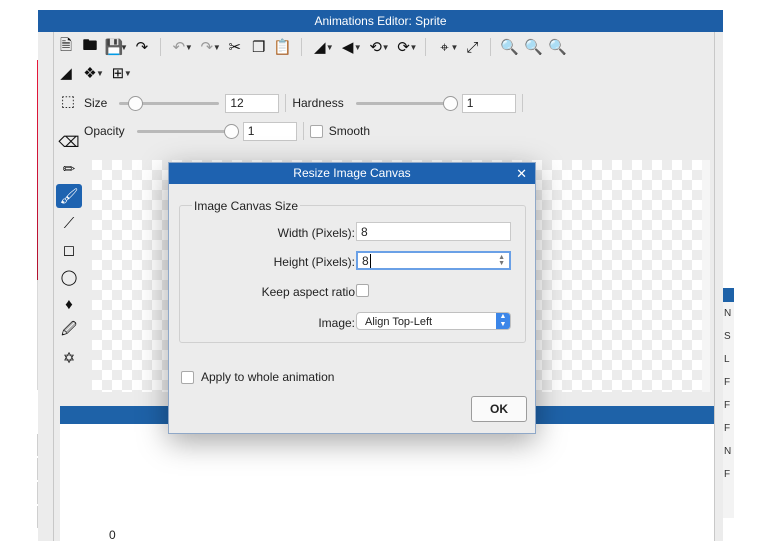 The width and height of the screenshot is (763, 542). I want to click on color-swap-icon: ◢, so click(66, 73).